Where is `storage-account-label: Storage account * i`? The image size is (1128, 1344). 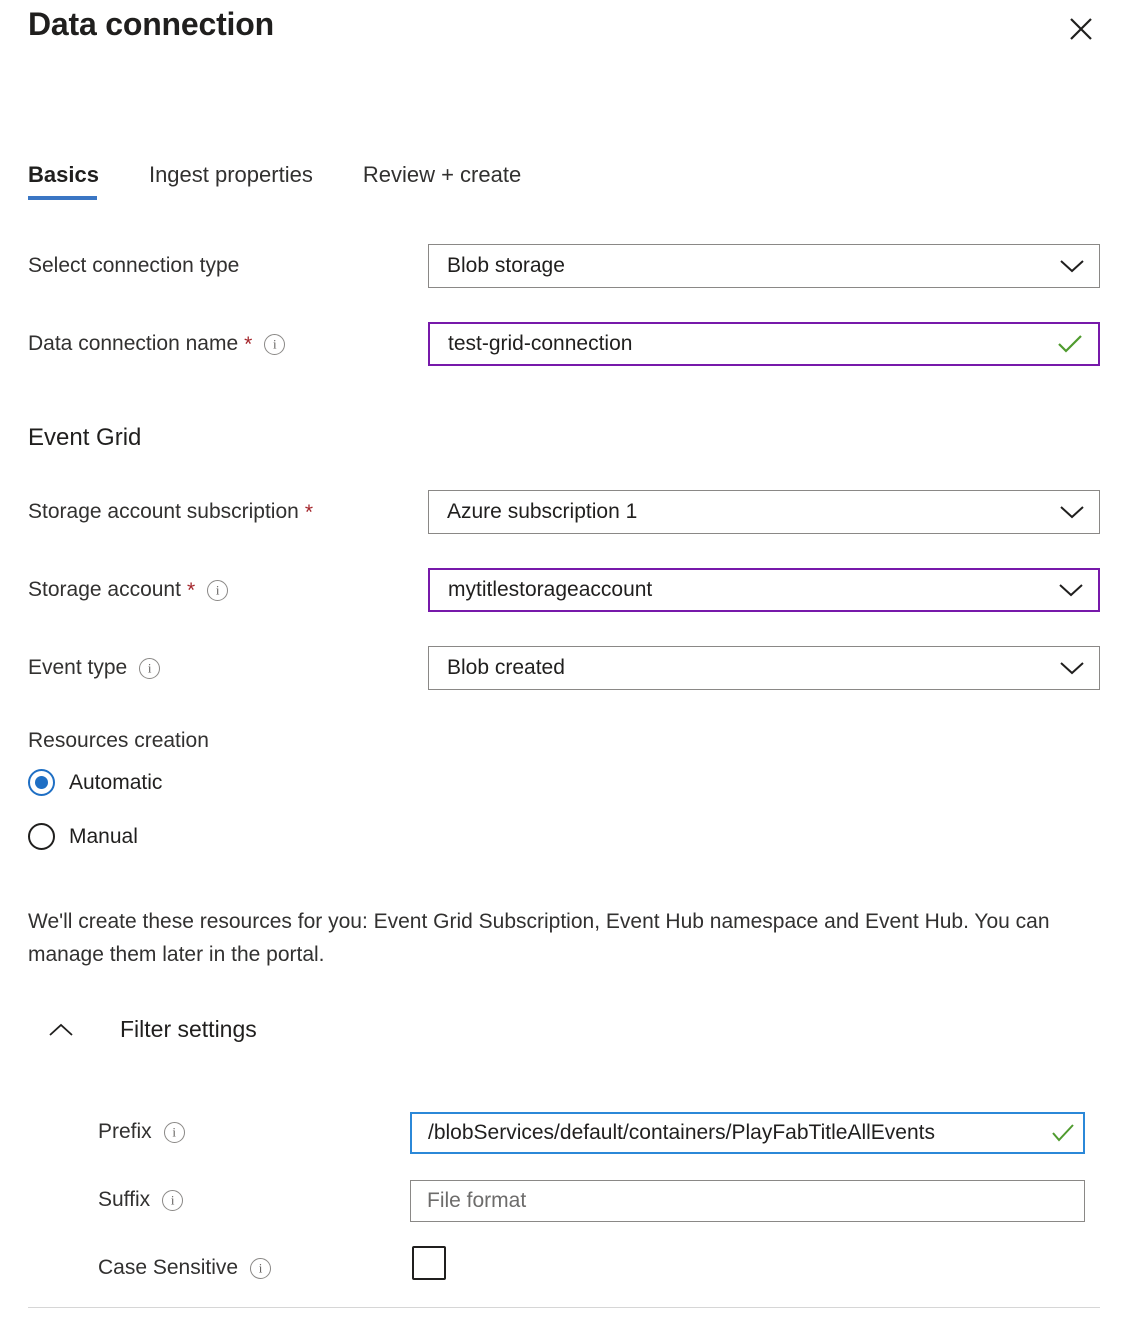 storage-account-label: Storage account * i is located at coordinates (128, 590).